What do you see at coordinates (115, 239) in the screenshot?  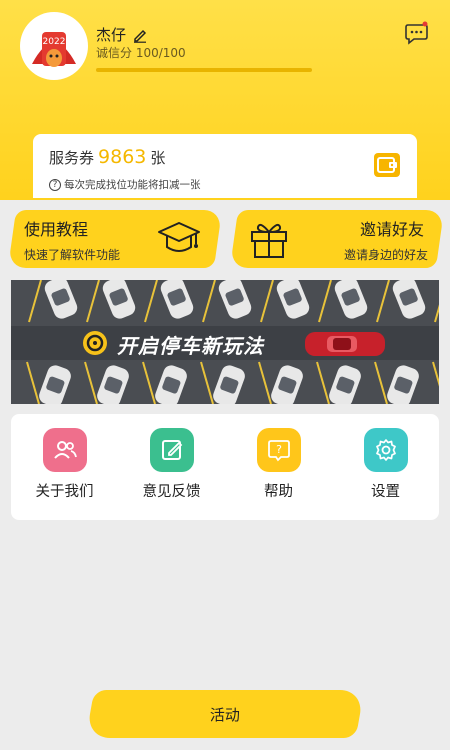 I see `tutorial-card: 使用教程 快速了解软件功能` at bounding box center [115, 239].